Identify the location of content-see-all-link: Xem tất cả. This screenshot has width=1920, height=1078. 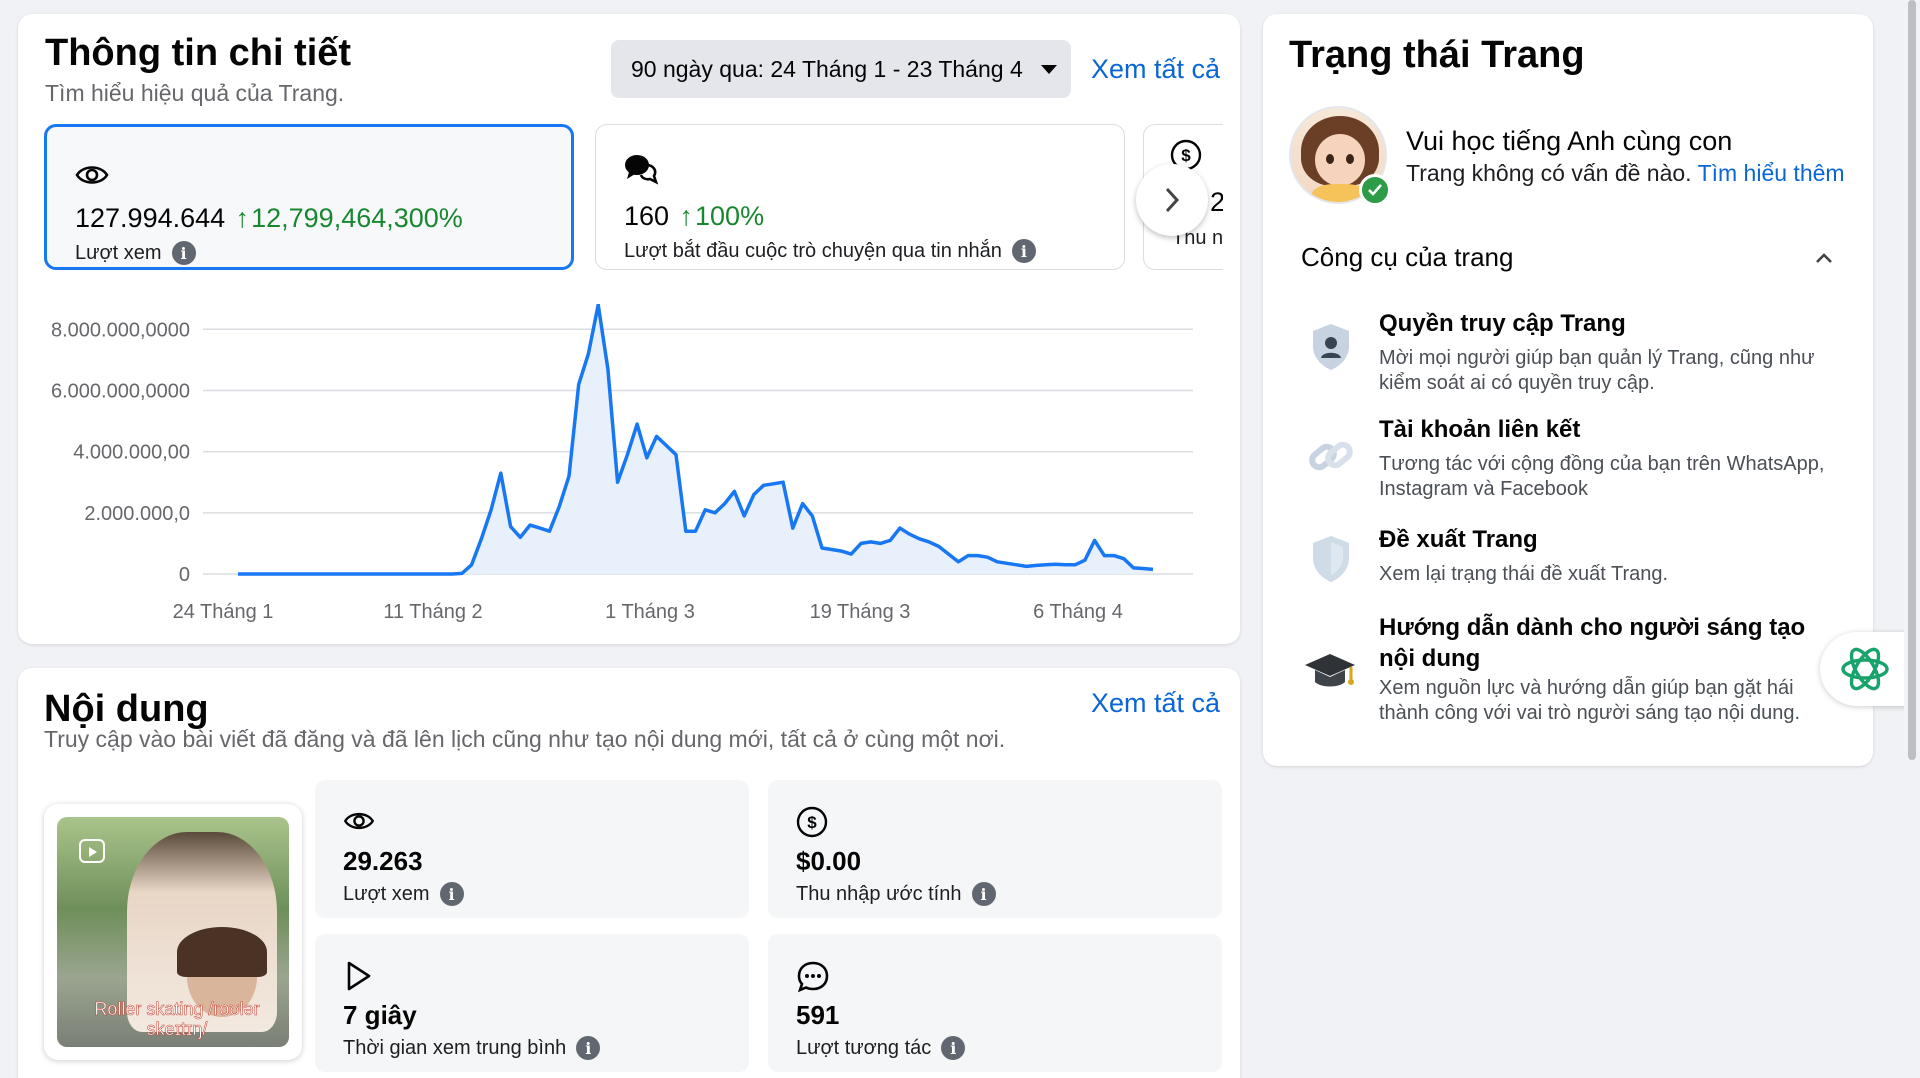
(1155, 703).